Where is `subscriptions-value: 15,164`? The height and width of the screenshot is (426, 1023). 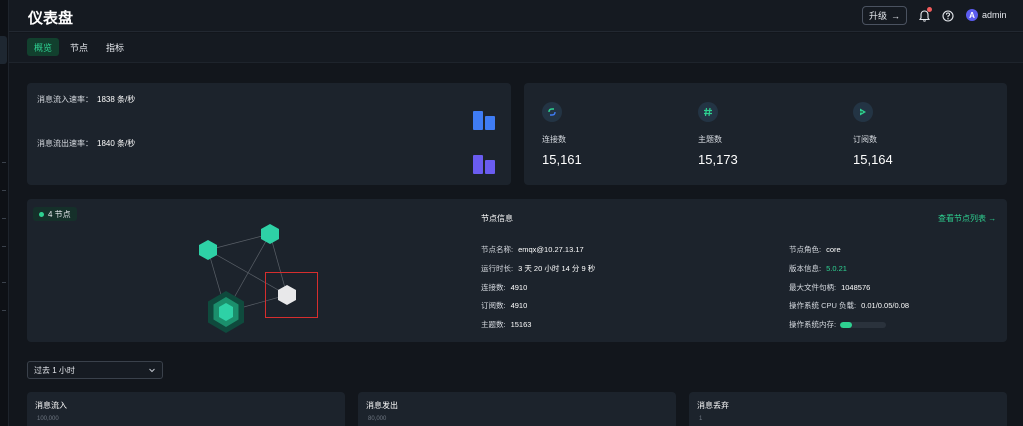 subscriptions-value: 15,164 is located at coordinates (873, 159).